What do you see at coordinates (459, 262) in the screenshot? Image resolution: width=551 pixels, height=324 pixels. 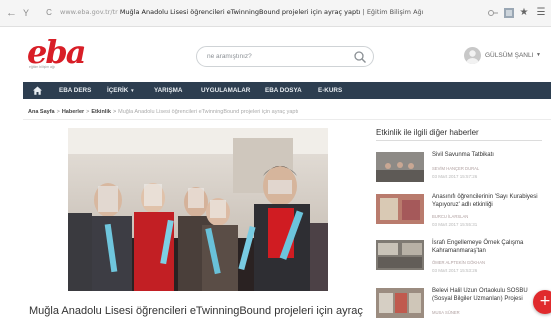 I see `news-author: ÖMER ALPTEKİN GÖKHAN` at bounding box center [459, 262].